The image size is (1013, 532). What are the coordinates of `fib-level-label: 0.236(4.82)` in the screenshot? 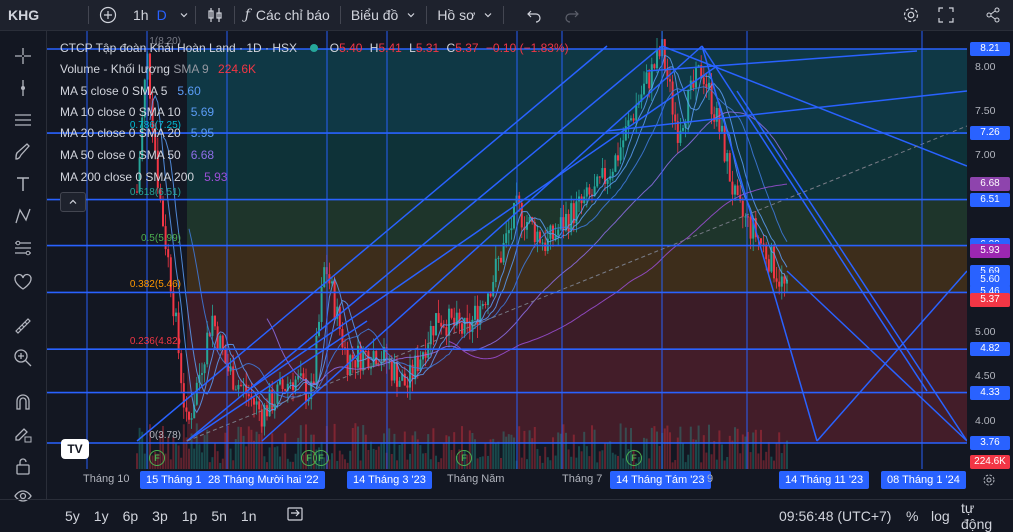 It's located at (155, 342).